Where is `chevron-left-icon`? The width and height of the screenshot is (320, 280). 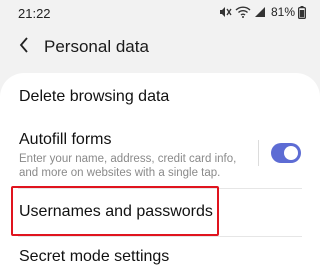 chevron-left-icon is located at coordinates (24, 47).